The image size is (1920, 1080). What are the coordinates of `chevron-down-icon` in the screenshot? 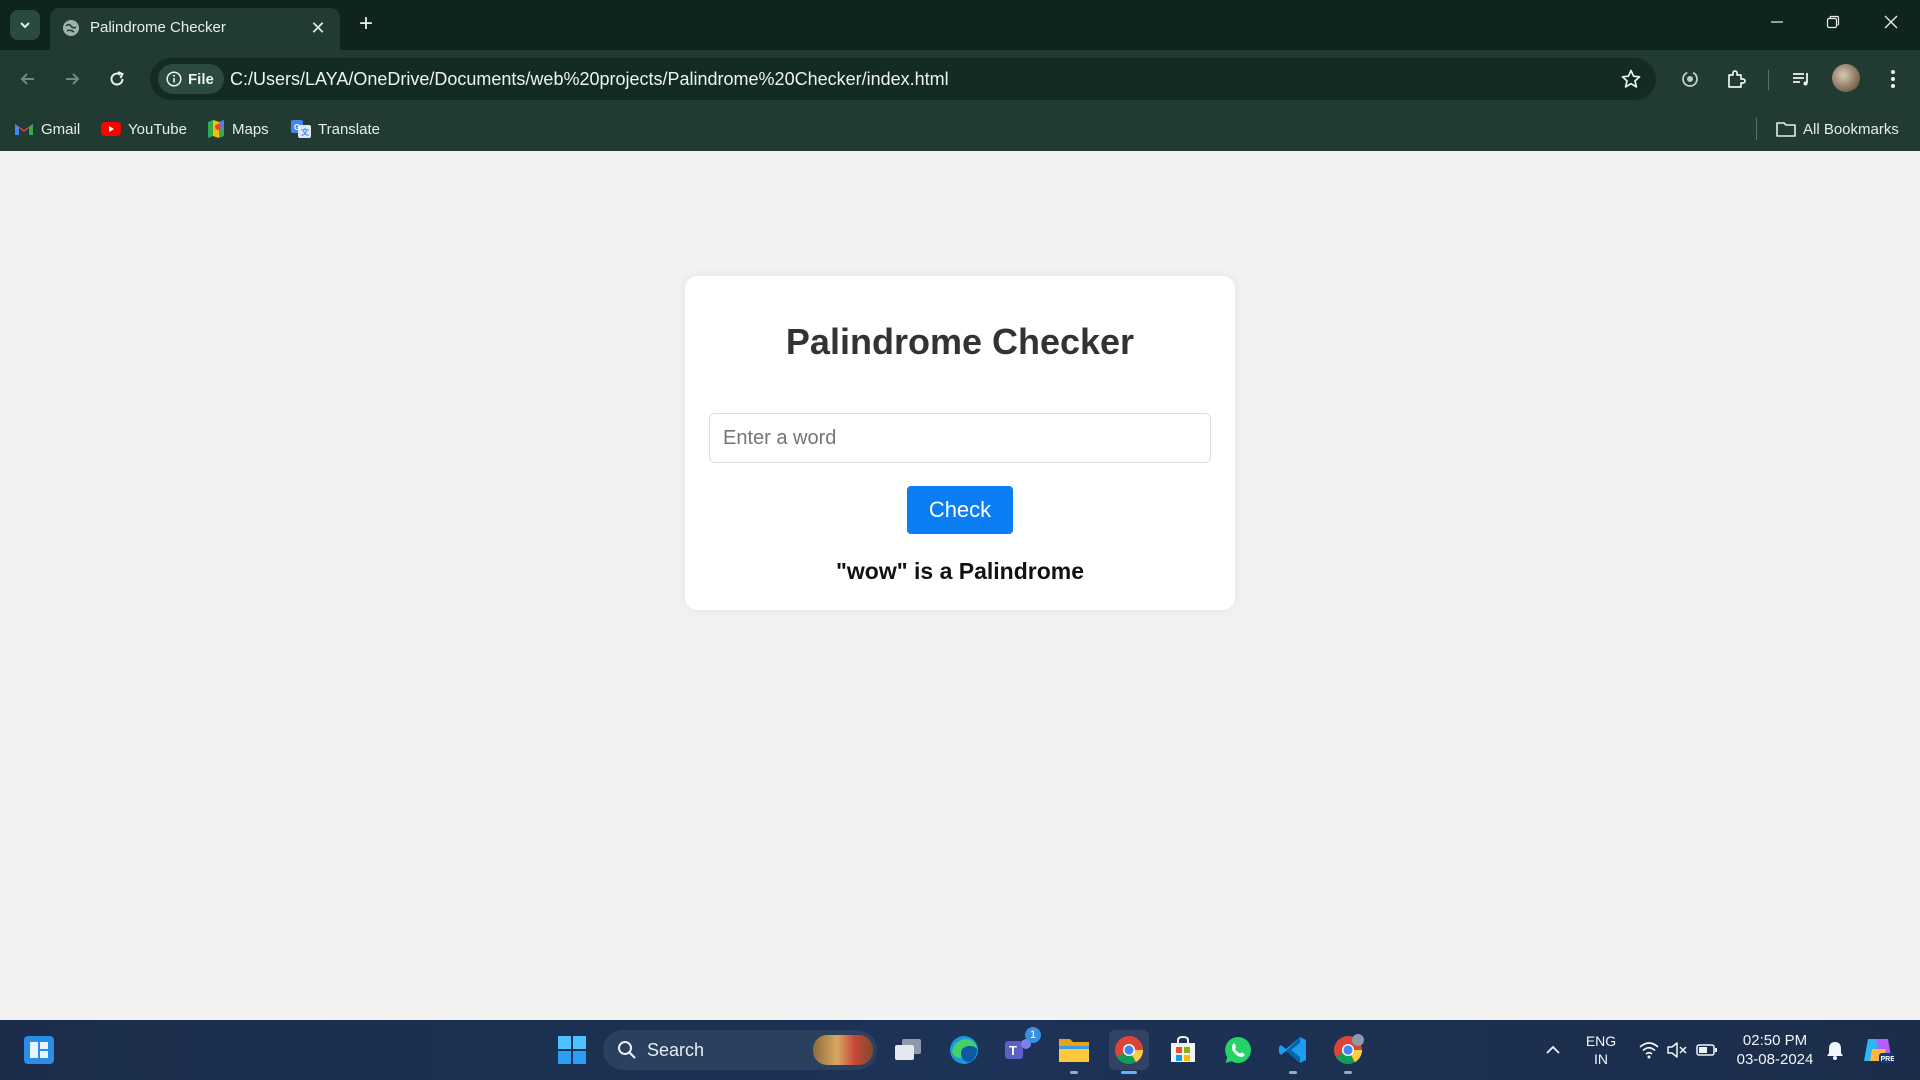 It's located at (25, 25).